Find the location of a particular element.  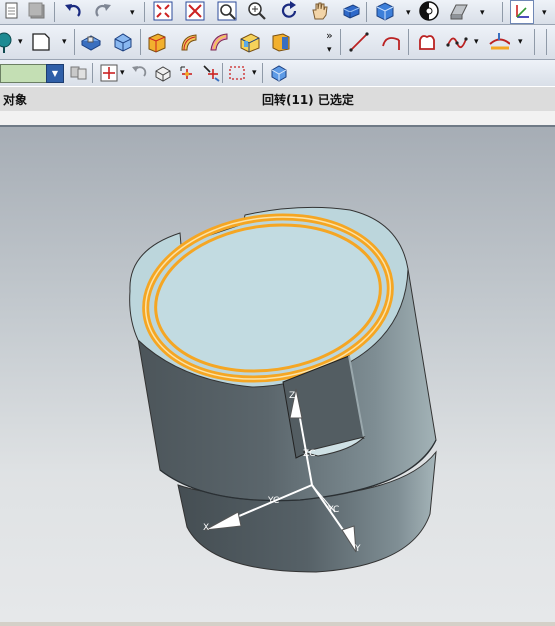

feature-toolbar: ▾ ▾ » ▾ ▾ ▾ is located at coordinates (277, 42).